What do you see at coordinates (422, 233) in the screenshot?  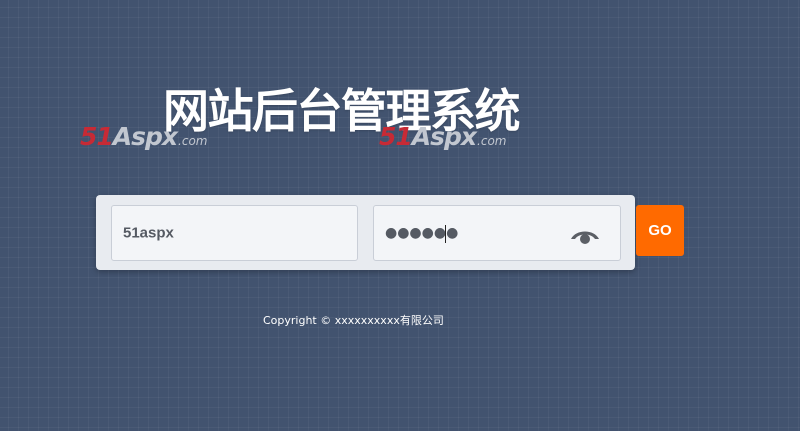 I see `password-value: ●●●●●●` at bounding box center [422, 233].